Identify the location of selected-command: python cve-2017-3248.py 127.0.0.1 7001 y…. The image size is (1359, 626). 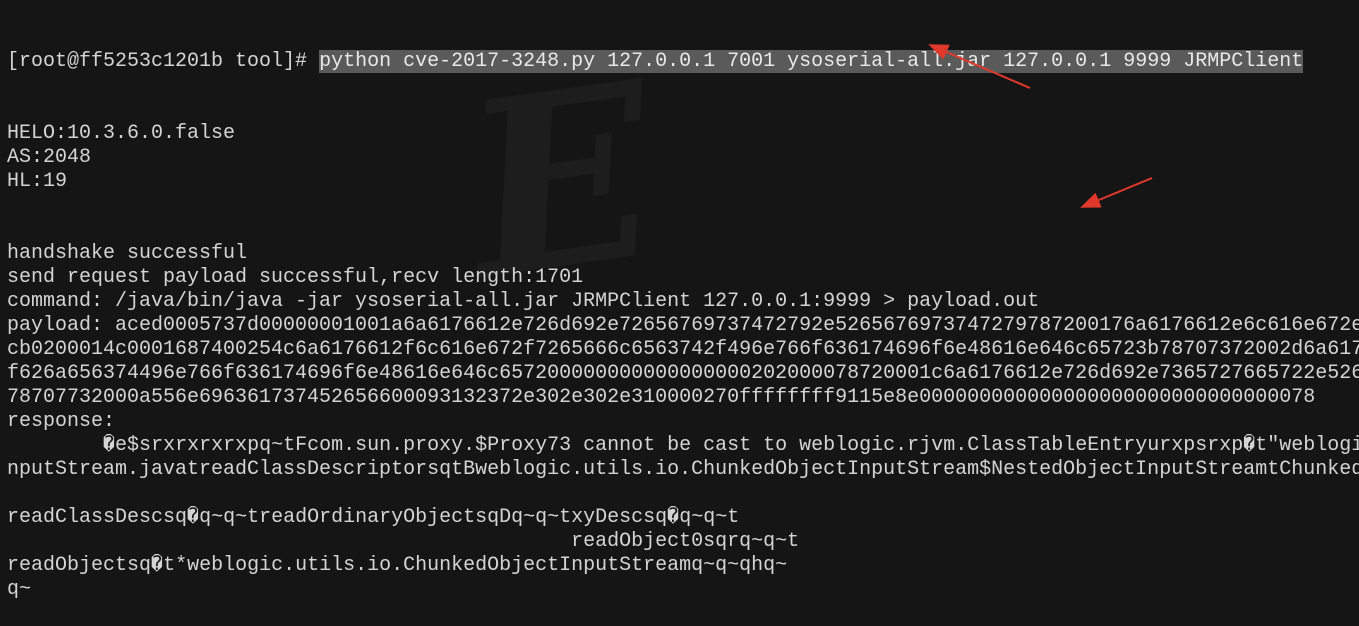
(811, 61).